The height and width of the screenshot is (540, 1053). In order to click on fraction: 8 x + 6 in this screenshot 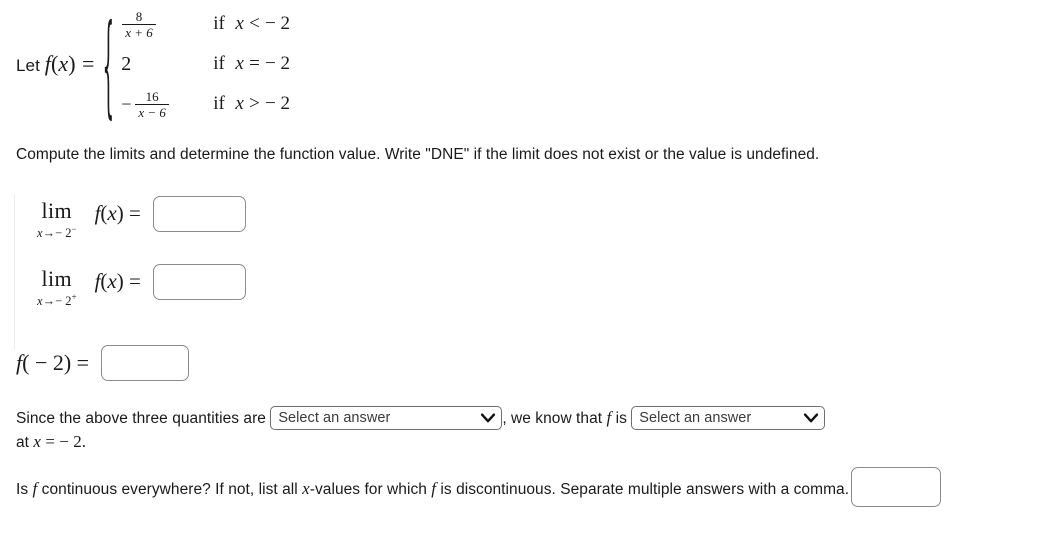, I will do `click(139, 24)`.